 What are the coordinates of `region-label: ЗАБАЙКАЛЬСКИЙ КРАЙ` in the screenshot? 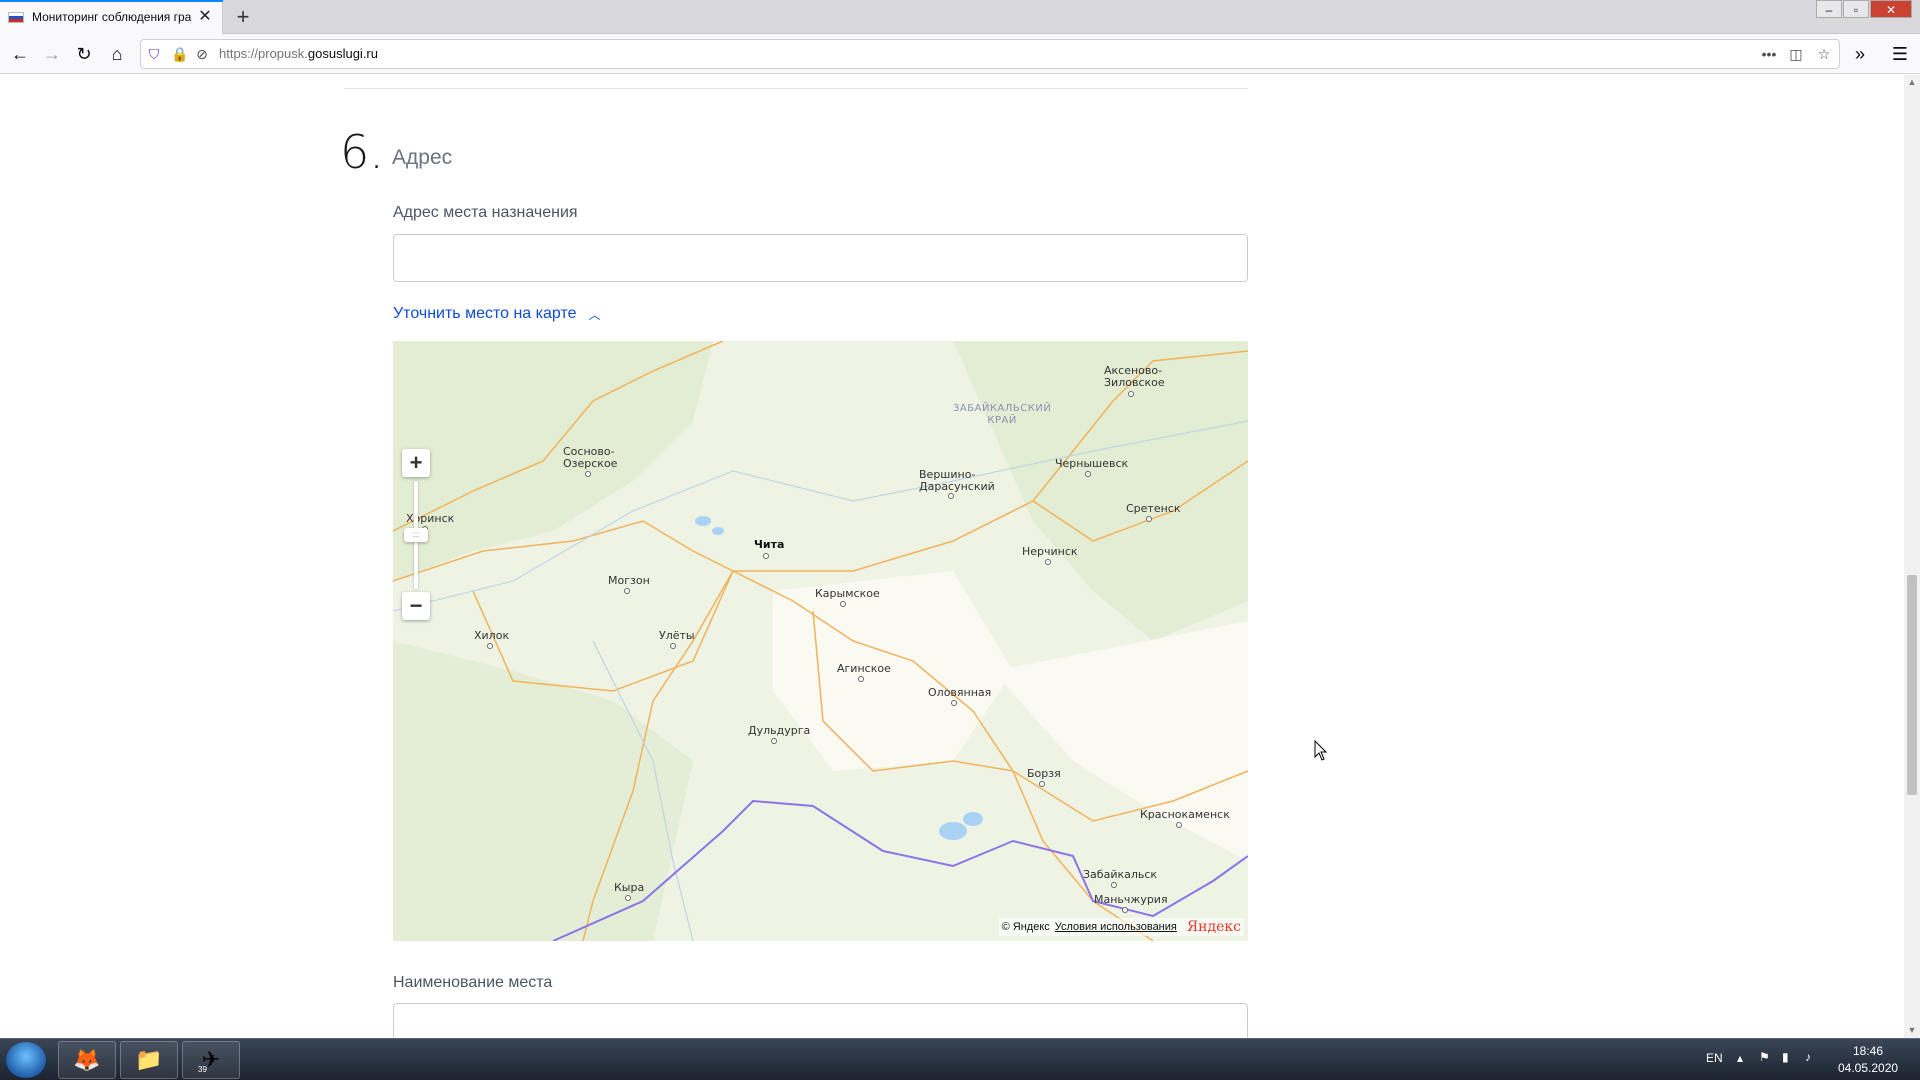 It's located at (1002, 414).